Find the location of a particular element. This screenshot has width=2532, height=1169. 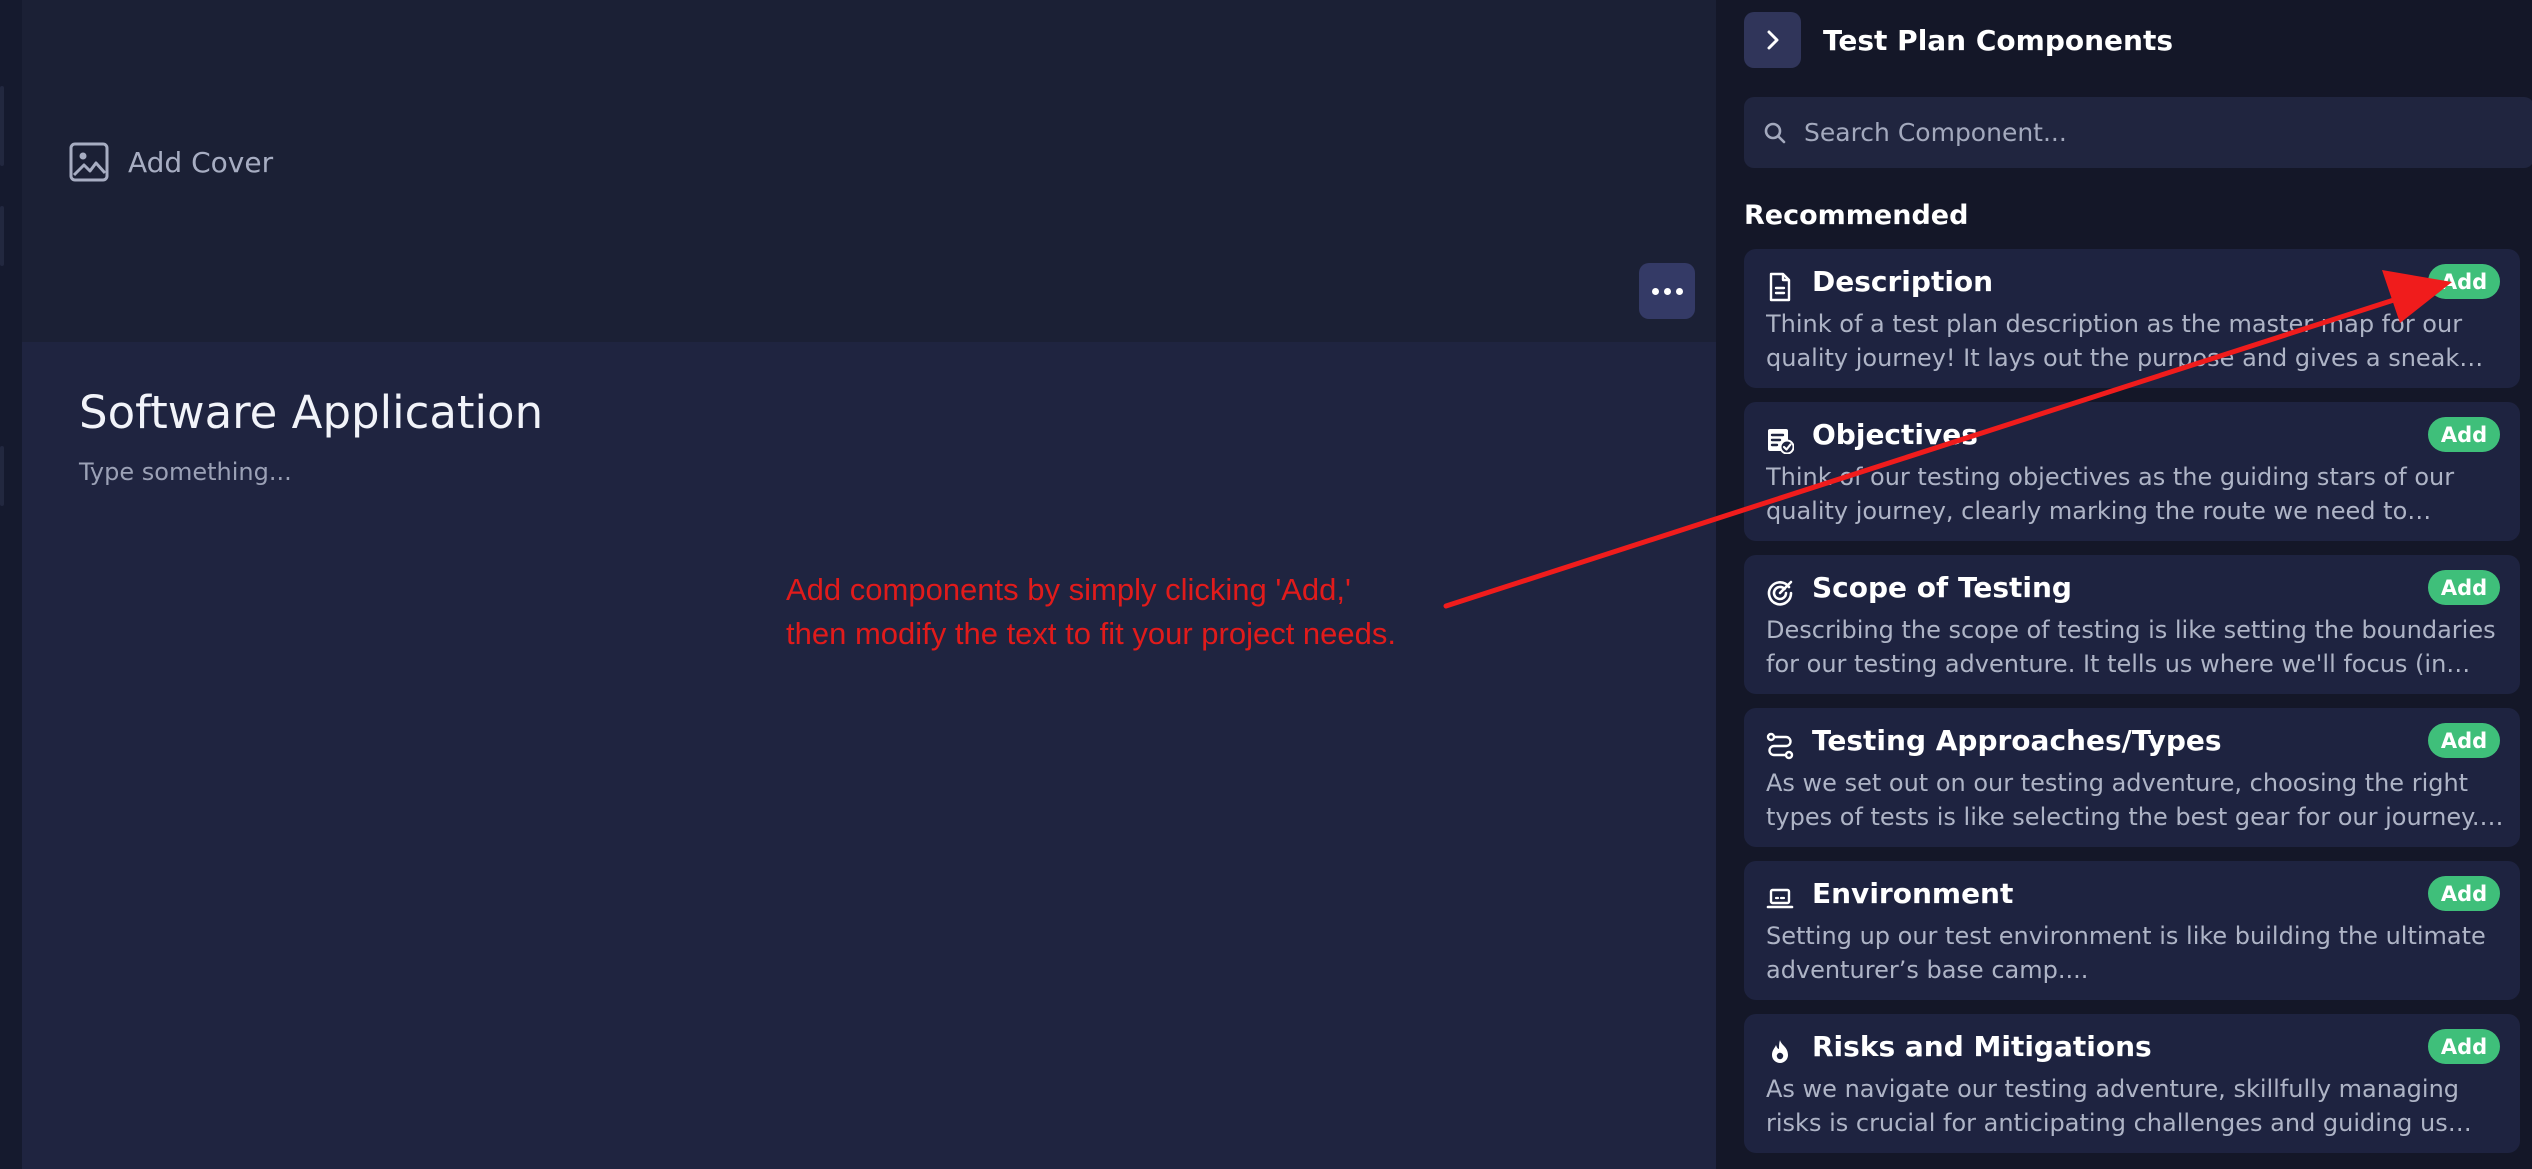

panel-header: Test Plan Components is located at coordinates (1958, 40).